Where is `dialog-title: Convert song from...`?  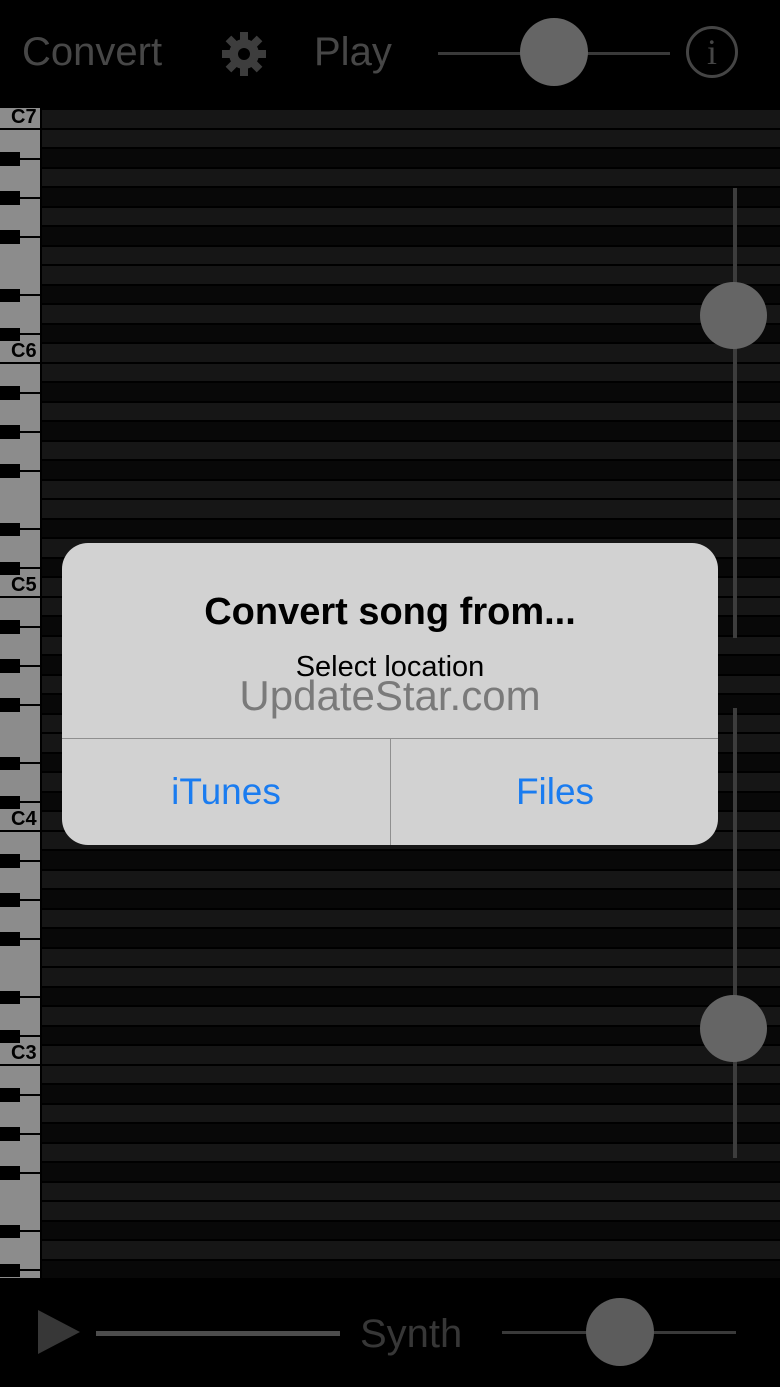
dialog-title: Convert song from... is located at coordinates (390, 612).